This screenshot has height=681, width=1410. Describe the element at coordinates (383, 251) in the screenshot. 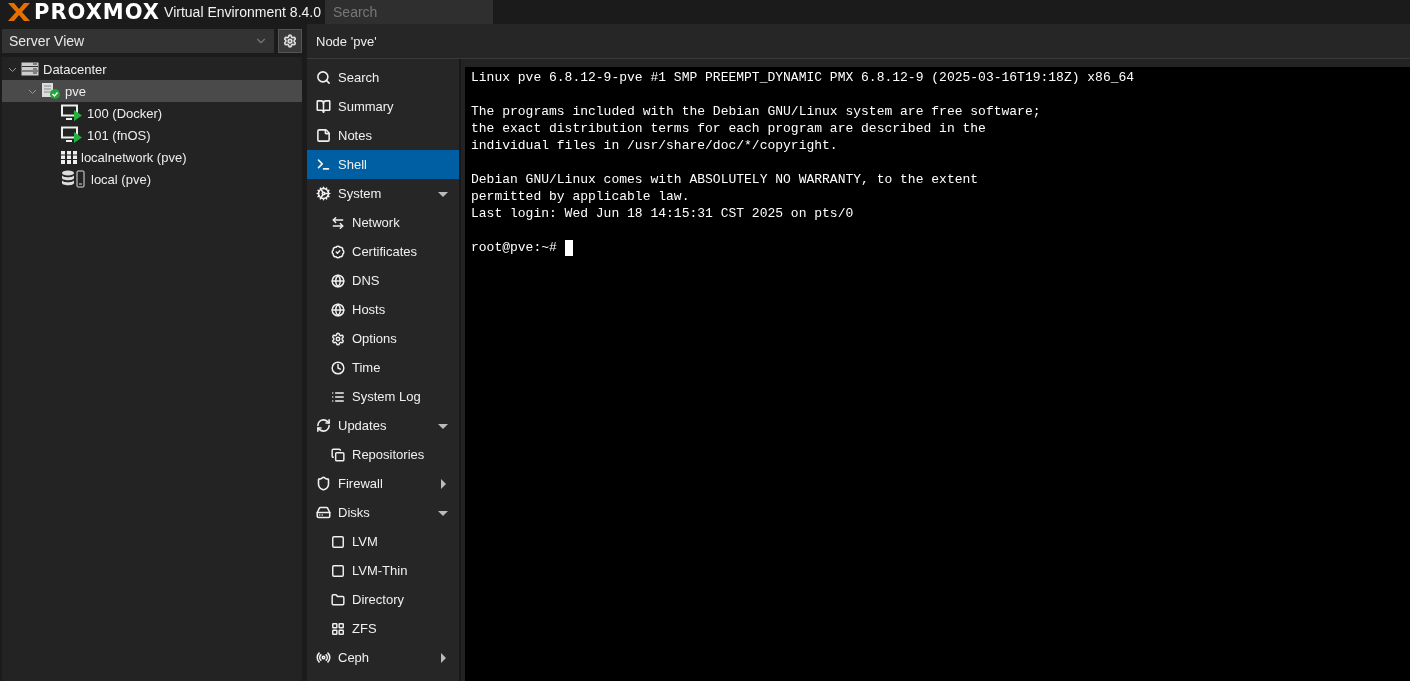

I see `nav-item: Certificates` at that location.